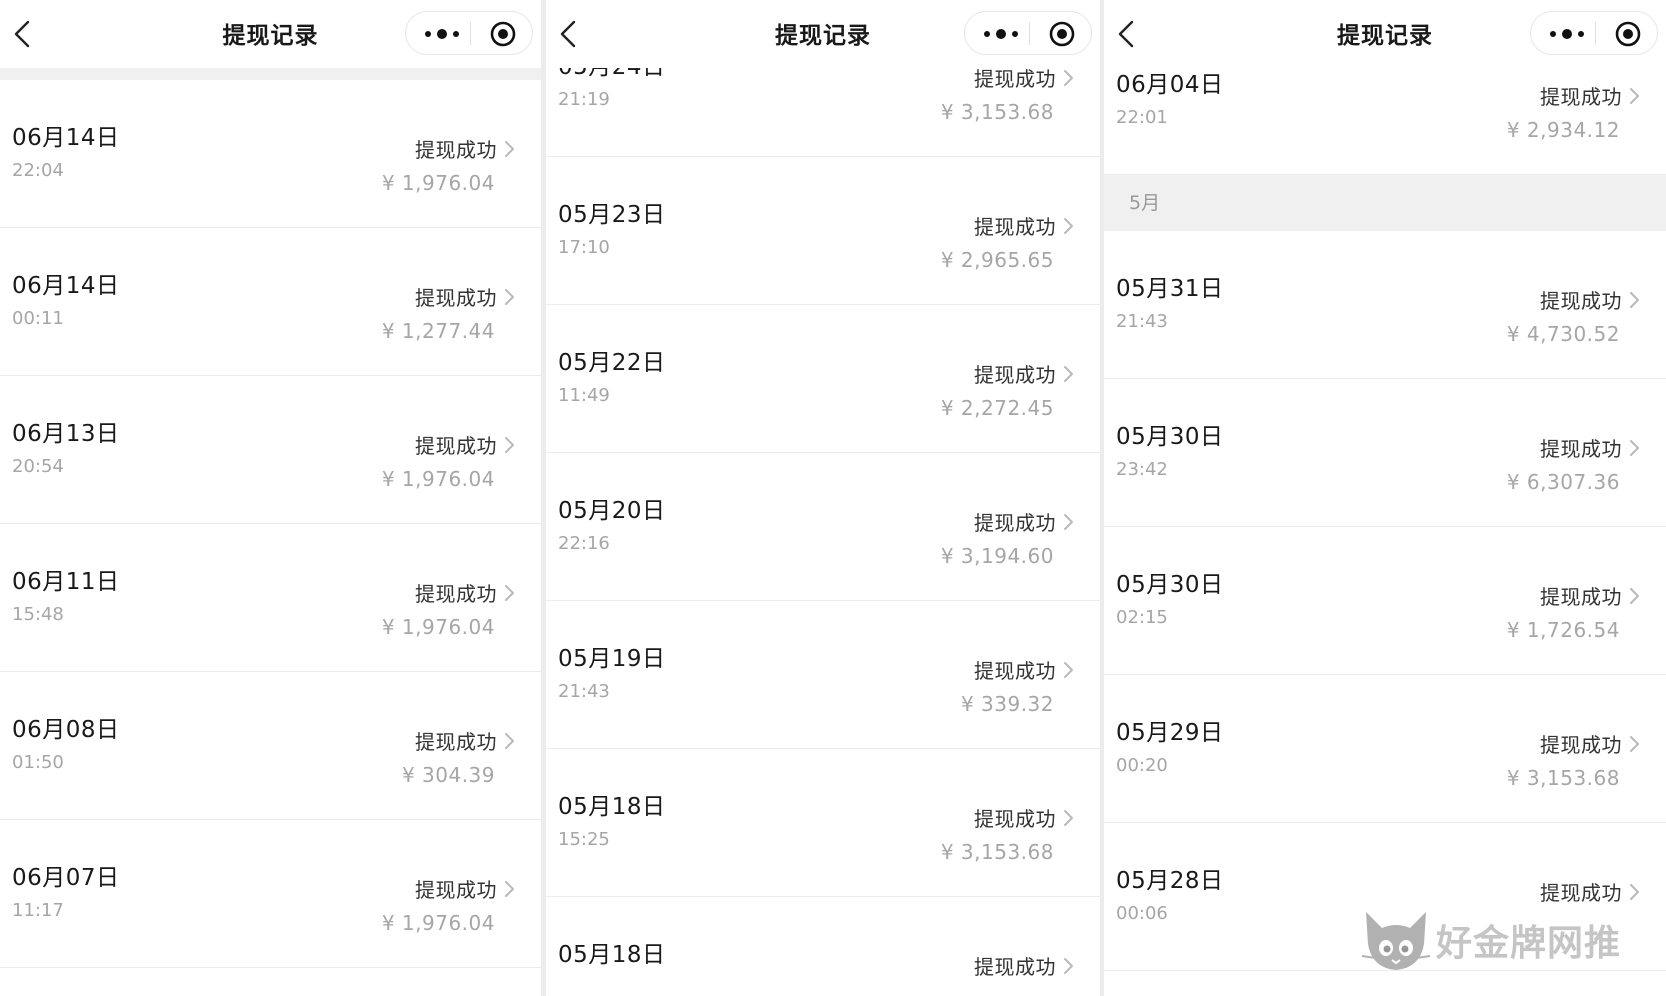  What do you see at coordinates (1142, 117) in the screenshot?
I see `record-time: 22:01` at bounding box center [1142, 117].